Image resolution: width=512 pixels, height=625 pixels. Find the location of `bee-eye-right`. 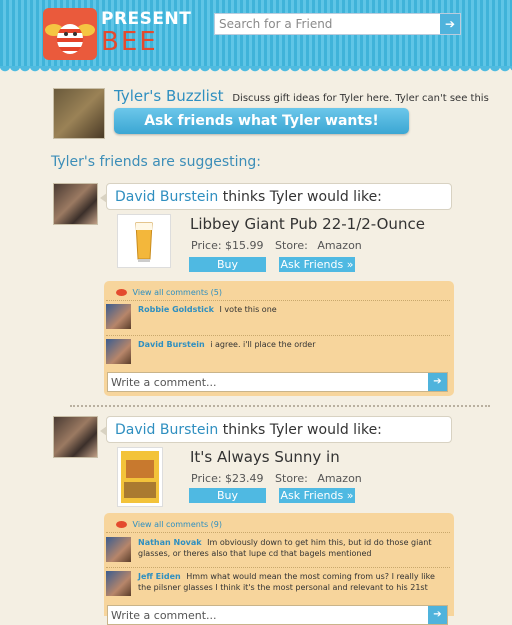

bee-eye-right is located at coordinates (75, 34).